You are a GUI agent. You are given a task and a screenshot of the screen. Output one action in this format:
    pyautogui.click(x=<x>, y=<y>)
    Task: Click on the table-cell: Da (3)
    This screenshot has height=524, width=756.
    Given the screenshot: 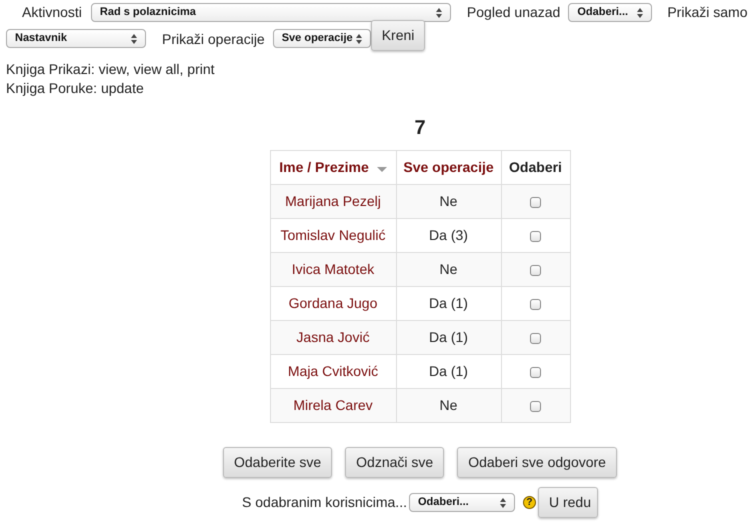 What is the action you would take?
    pyautogui.click(x=448, y=235)
    